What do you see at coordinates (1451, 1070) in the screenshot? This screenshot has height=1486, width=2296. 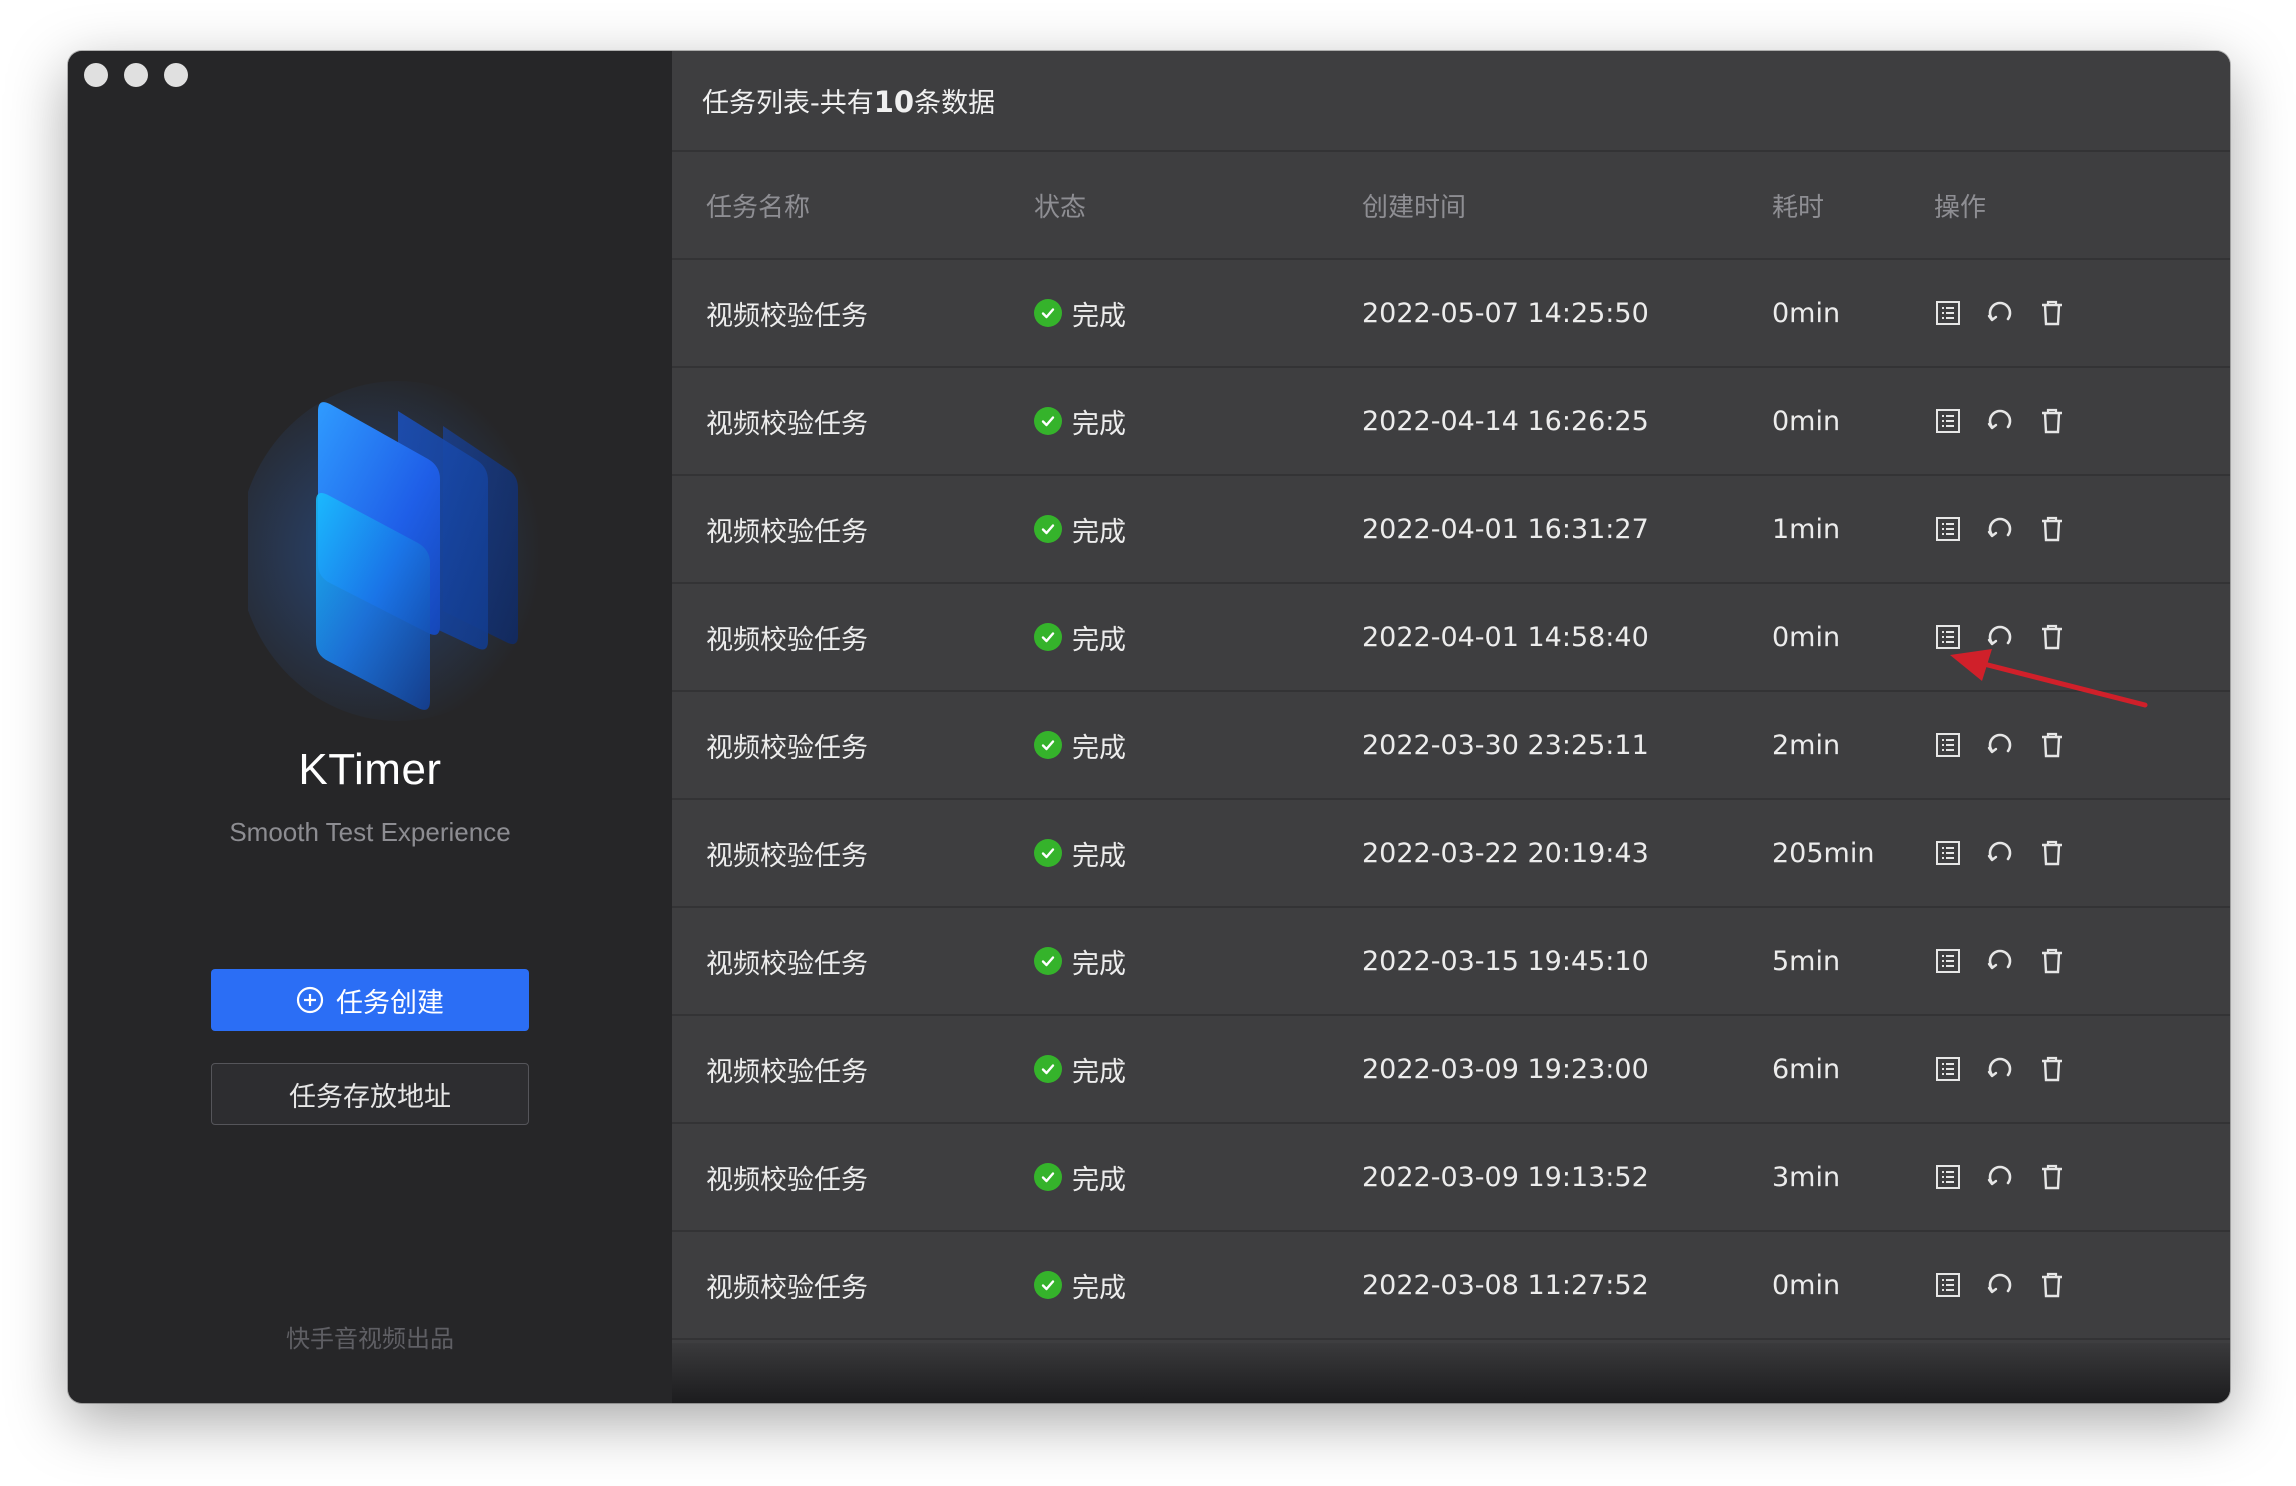 I see `table-row: 视频校验任务 完成 2022-03-09 19:23:00 6min` at bounding box center [1451, 1070].